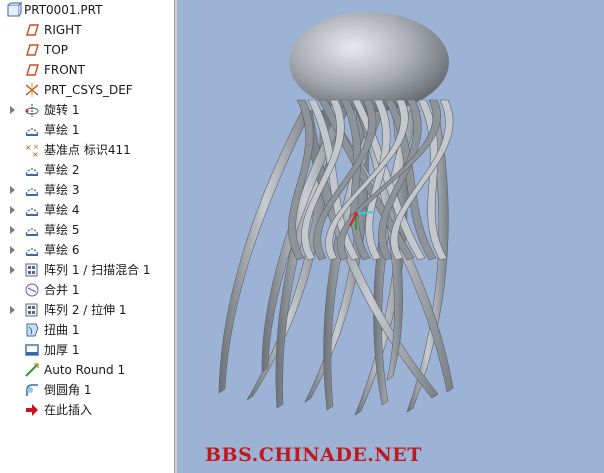  I want to click on tree-item-label: 草绘 4, so click(62, 210).